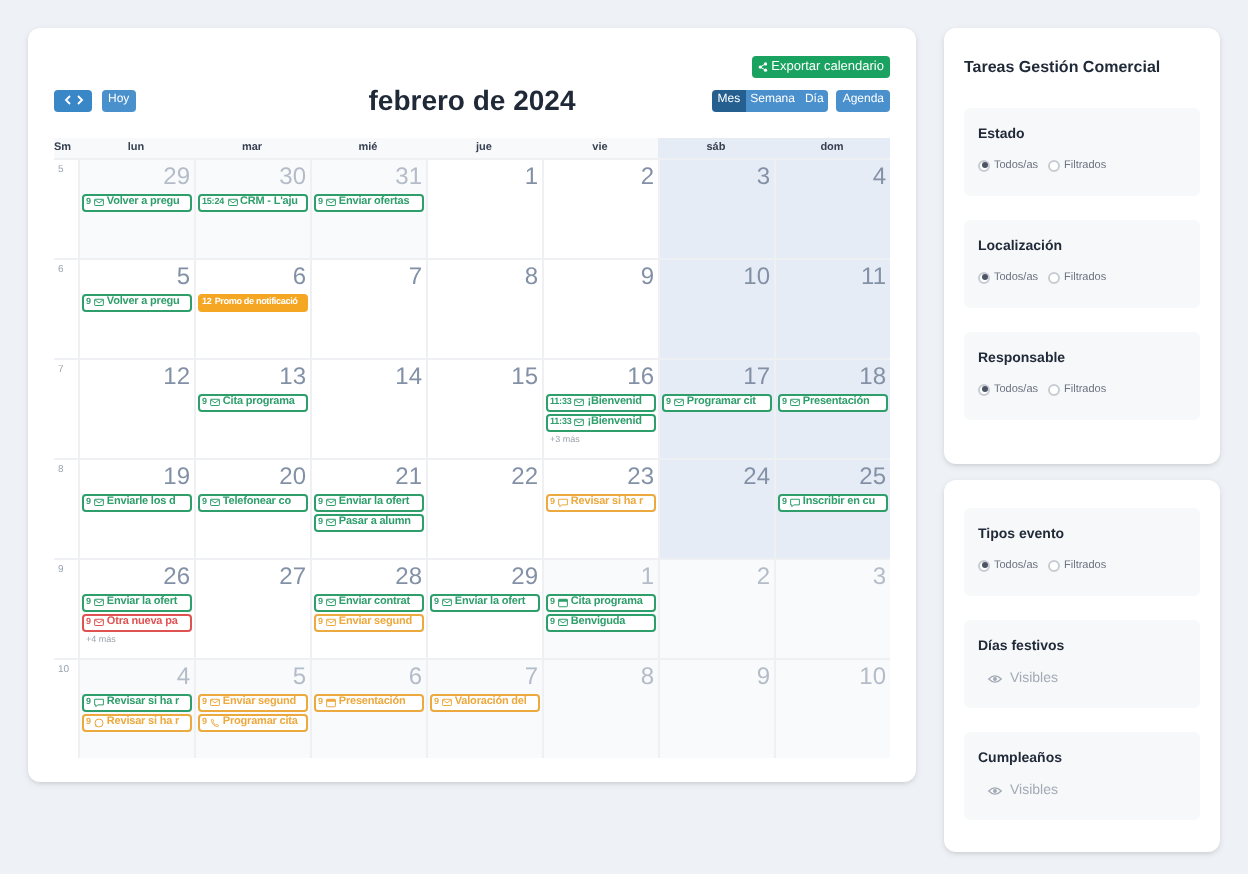 Image resolution: width=1248 pixels, height=874 pixels. Describe the element at coordinates (369, 175) in the screenshot. I see `day-number: 31` at that location.